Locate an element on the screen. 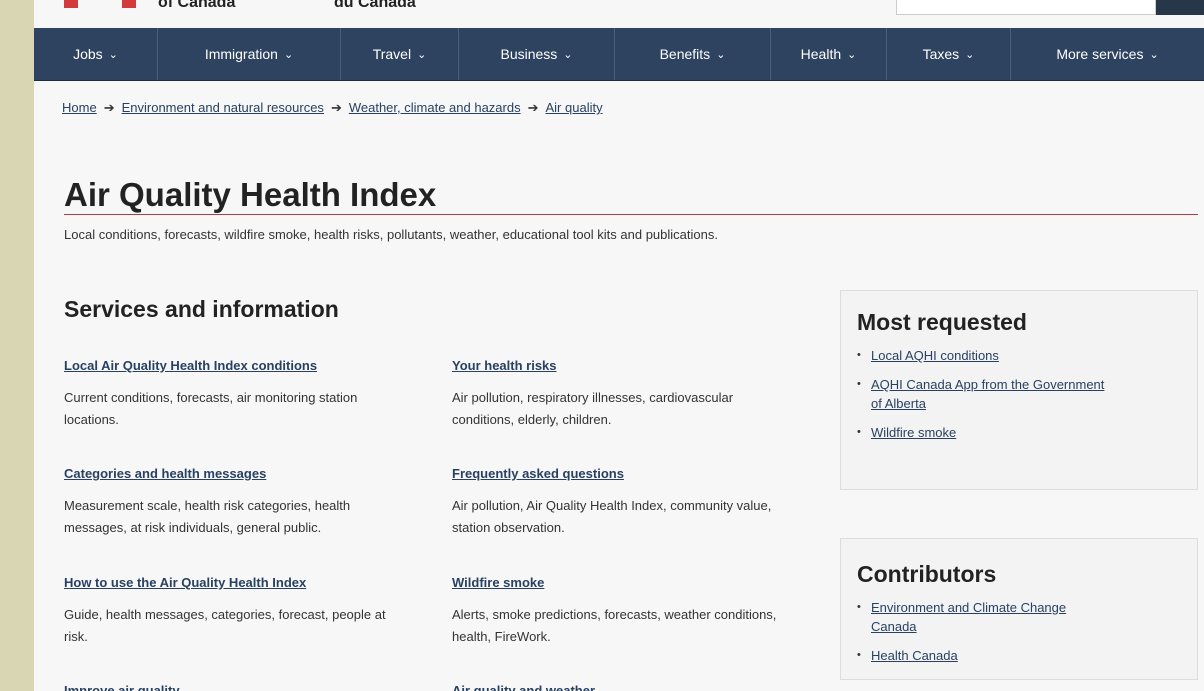 The height and width of the screenshot is (691, 1204). menu-item-business: Business ⌄ is located at coordinates (537, 54).